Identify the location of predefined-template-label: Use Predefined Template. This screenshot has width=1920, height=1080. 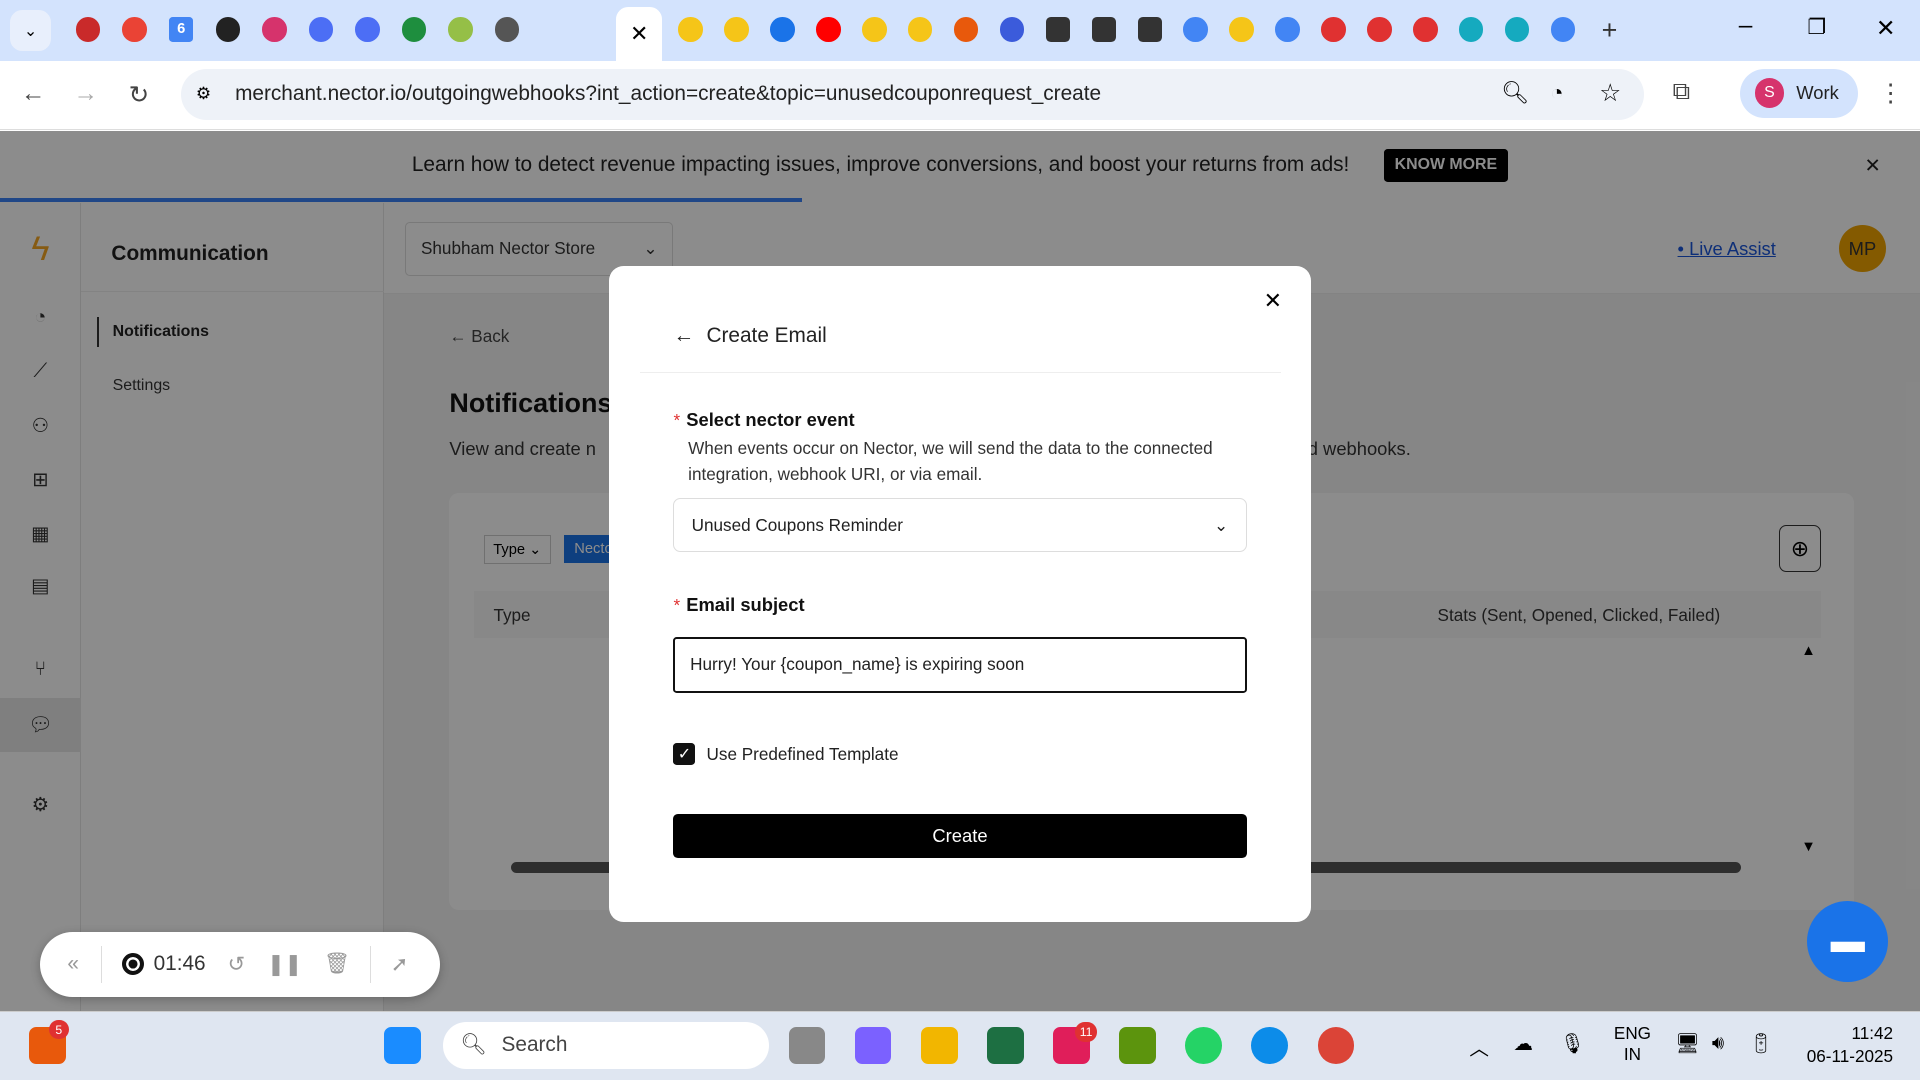
(803, 754).